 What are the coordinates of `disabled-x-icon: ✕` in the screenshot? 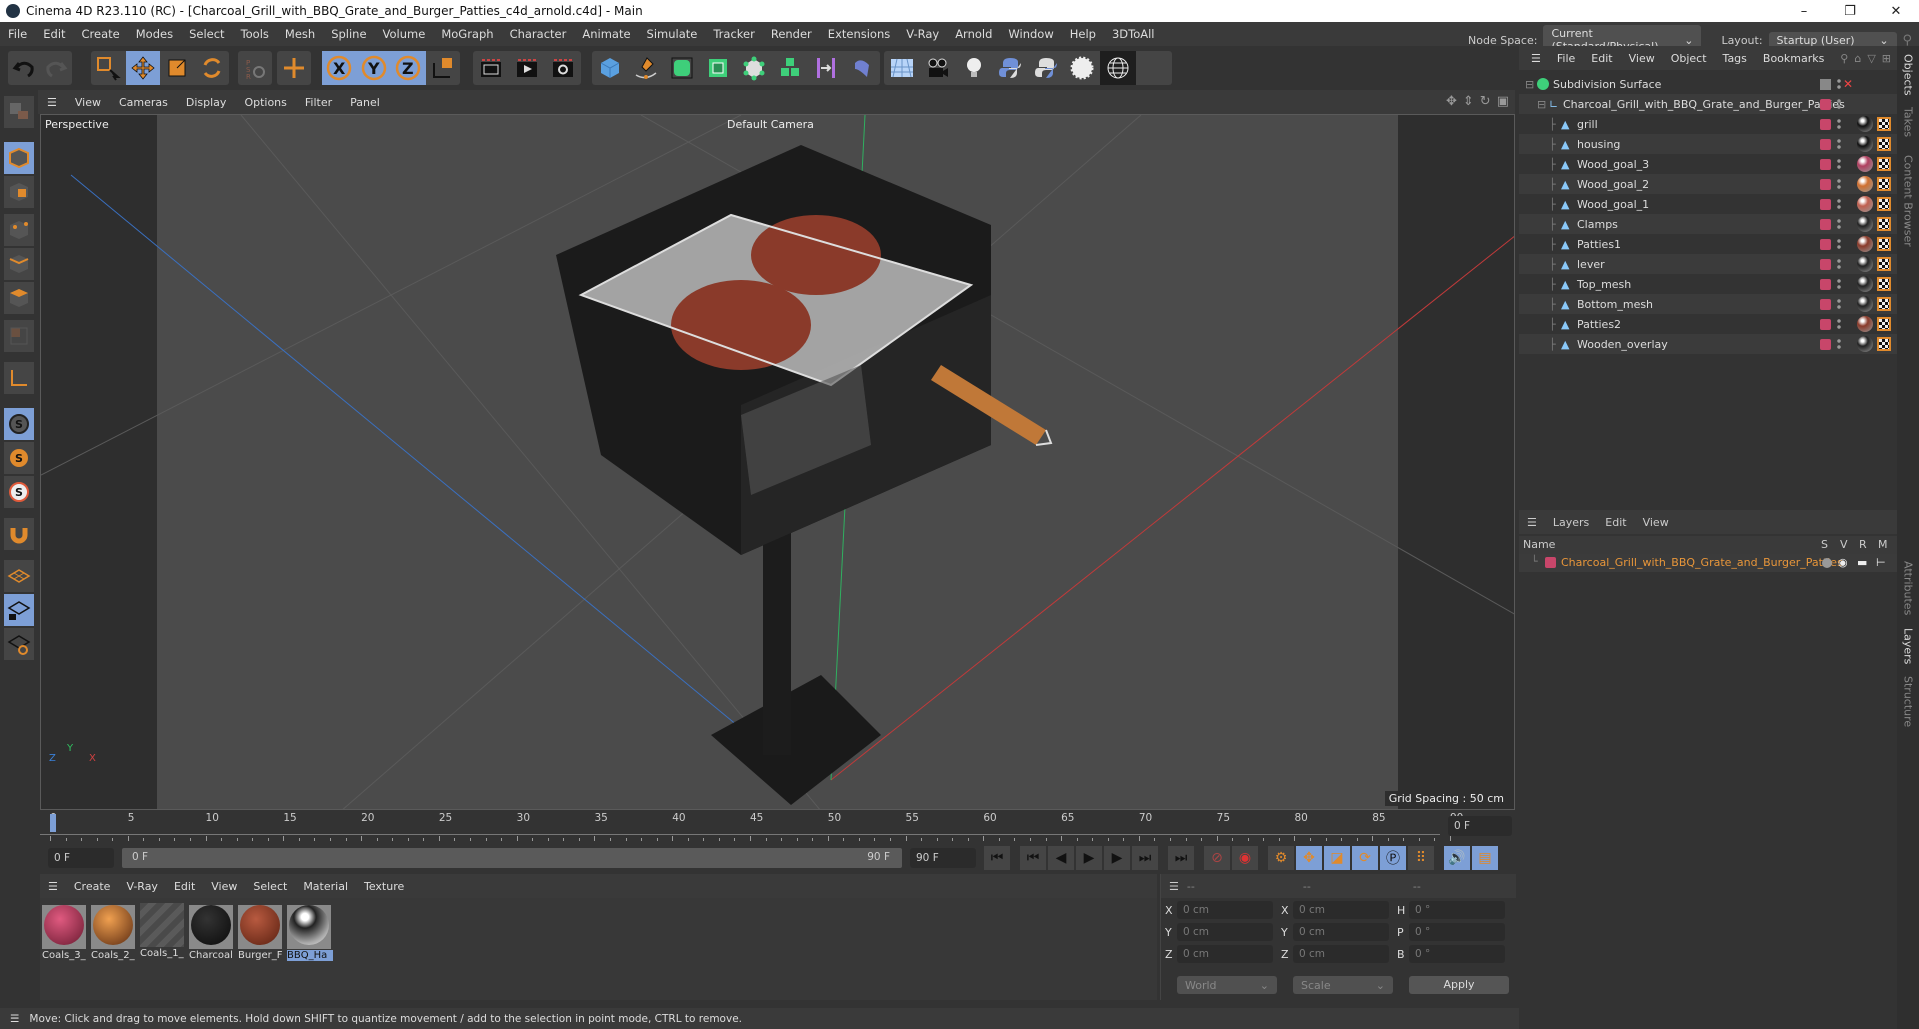 It's located at (1848, 84).